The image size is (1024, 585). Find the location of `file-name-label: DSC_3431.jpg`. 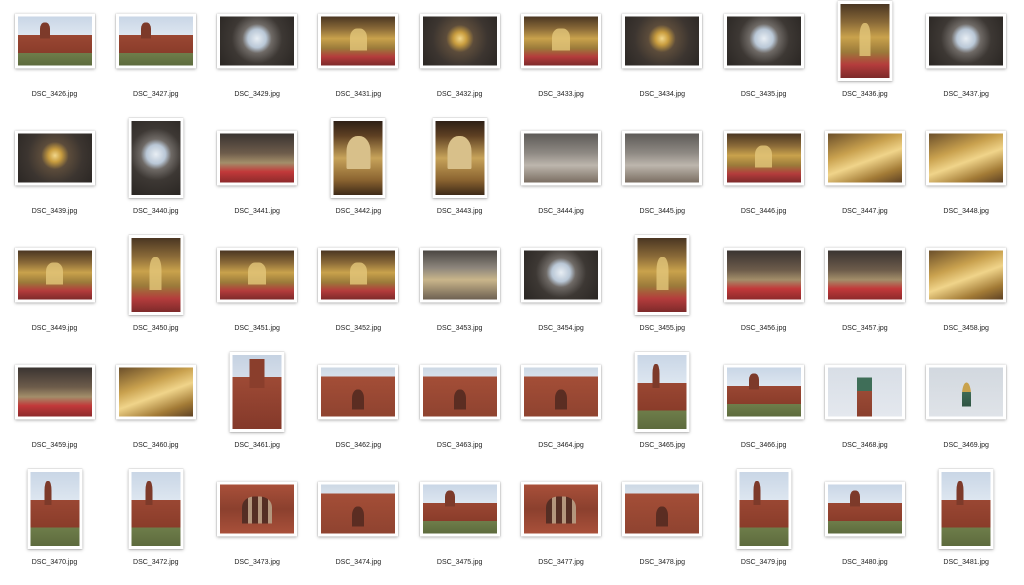

file-name-label: DSC_3431.jpg is located at coordinates (358, 94).